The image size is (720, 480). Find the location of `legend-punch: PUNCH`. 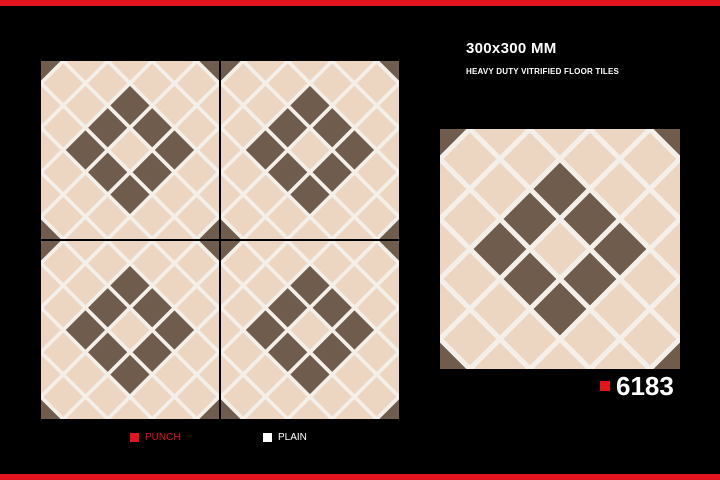

legend-punch: PUNCH is located at coordinates (155, 437).